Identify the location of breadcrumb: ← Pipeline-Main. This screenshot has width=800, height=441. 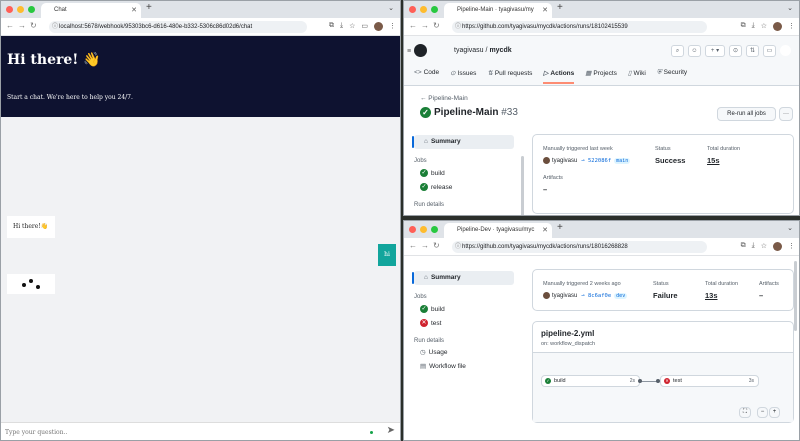
(444, 98).